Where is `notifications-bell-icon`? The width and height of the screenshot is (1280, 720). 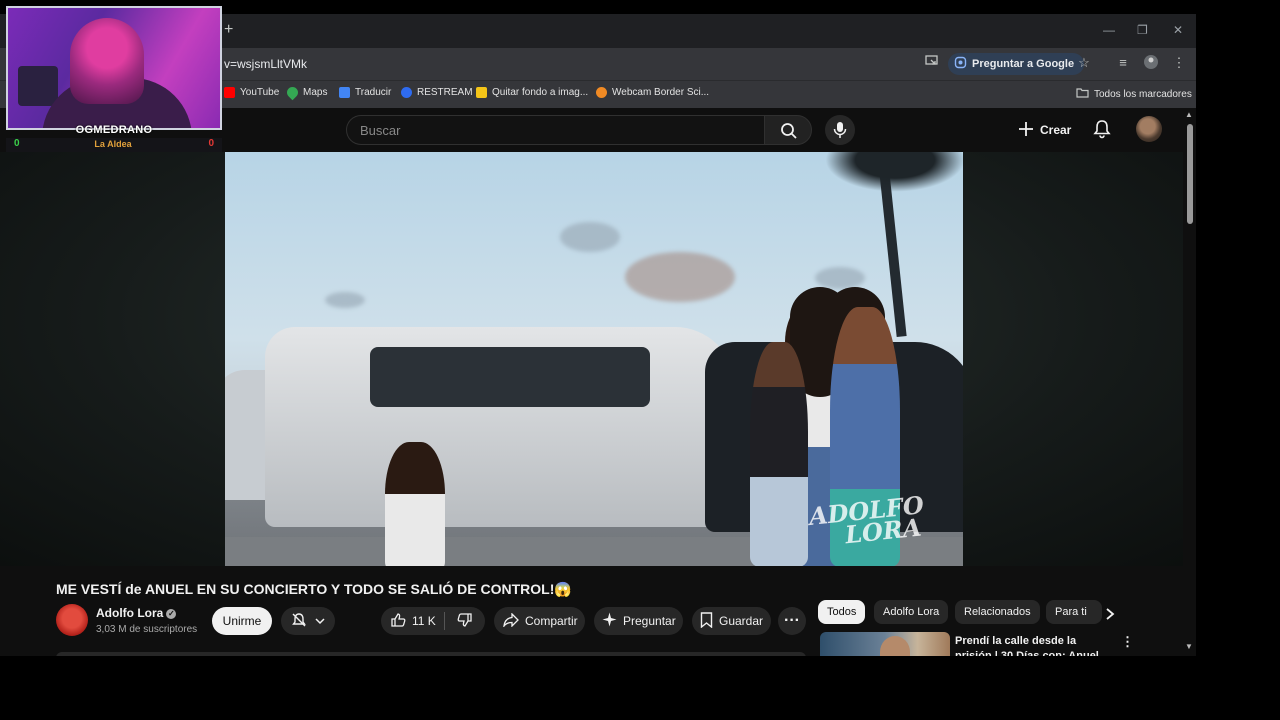
notifications-bell-icon is located at coordinates (1102, 131).